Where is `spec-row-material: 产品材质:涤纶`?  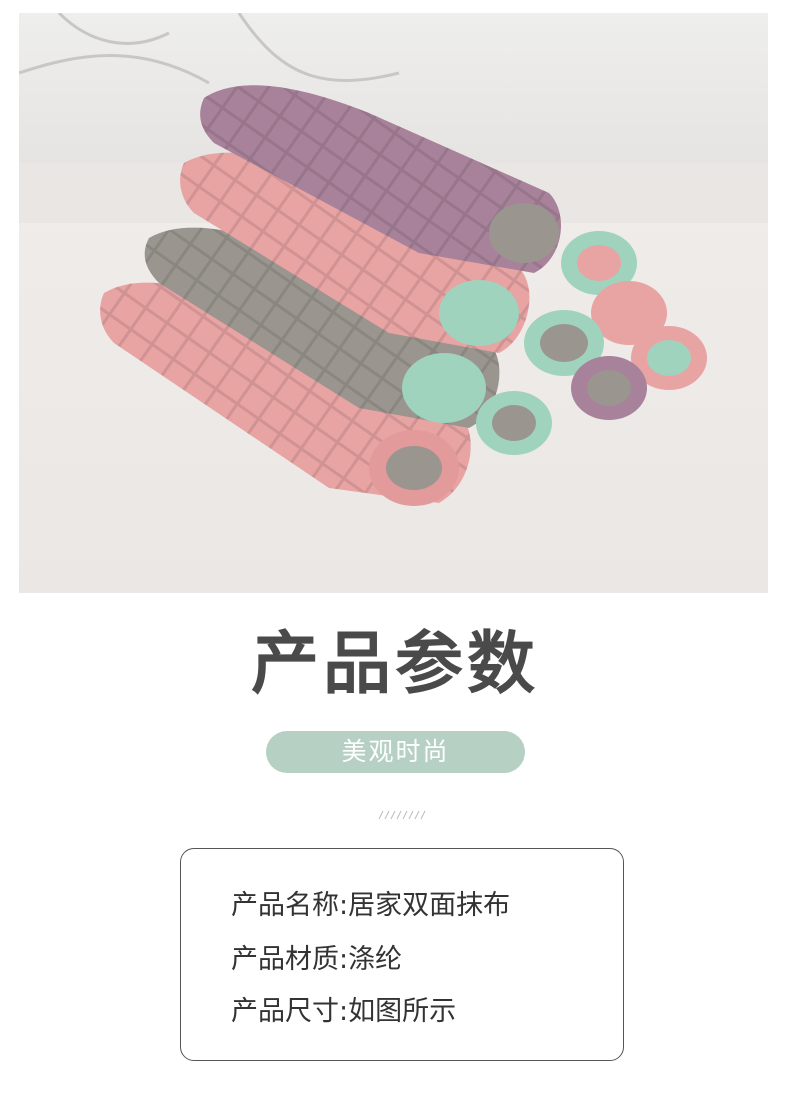
spec-row-material: 产品材质:涤纶 is located at coordinates (316, 960).